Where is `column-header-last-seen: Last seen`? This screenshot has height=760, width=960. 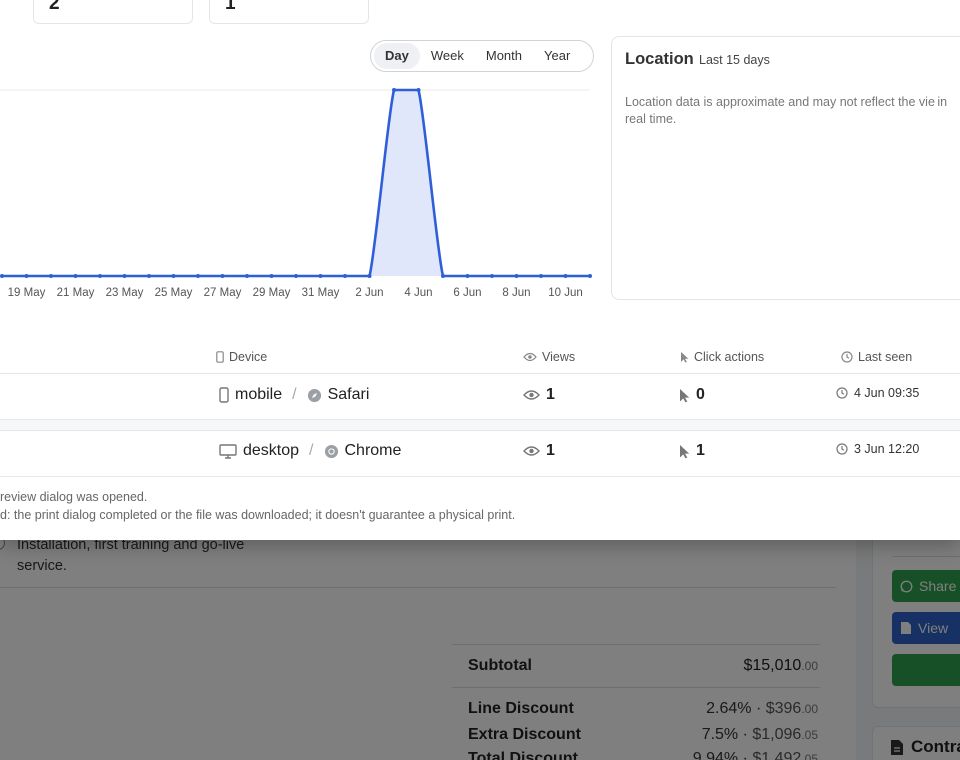 column-header-last-seen: Last seen is located at coordinates (876, 357).